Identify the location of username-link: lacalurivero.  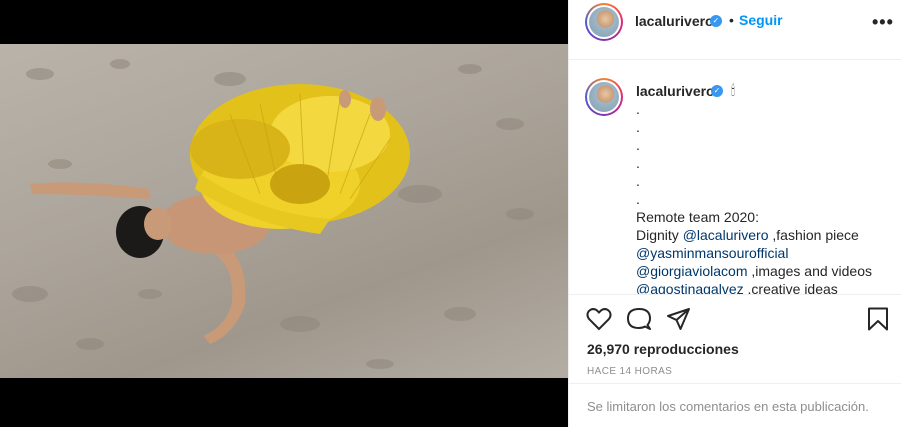
(674, 21).